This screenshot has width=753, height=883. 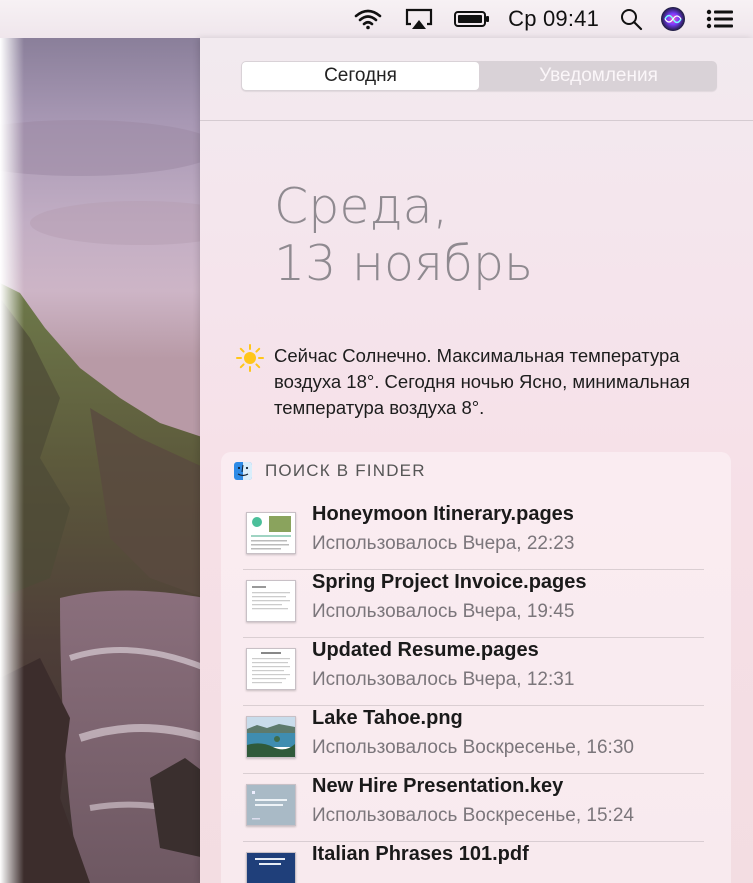 What do you see at coordinates (598, 76) in the screenshot?
I see `tab-notifications: Уведомления` at bounding box center [598, 76].